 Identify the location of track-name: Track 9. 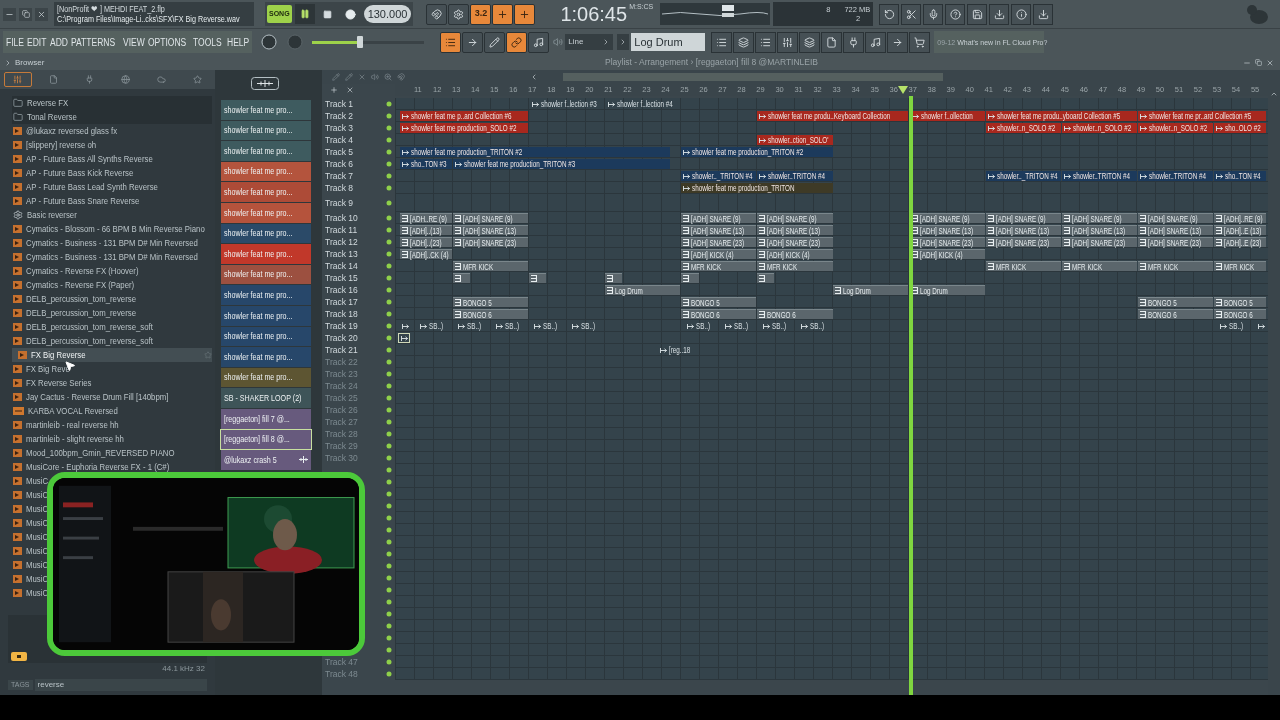
(339, 203).